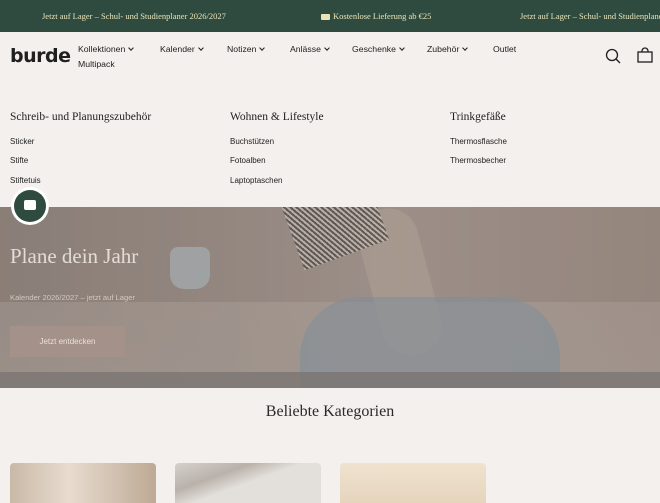 This screenshot has height=503, width=660. I want to click on nav-item-multipack: Multipack, so click(96, 64).